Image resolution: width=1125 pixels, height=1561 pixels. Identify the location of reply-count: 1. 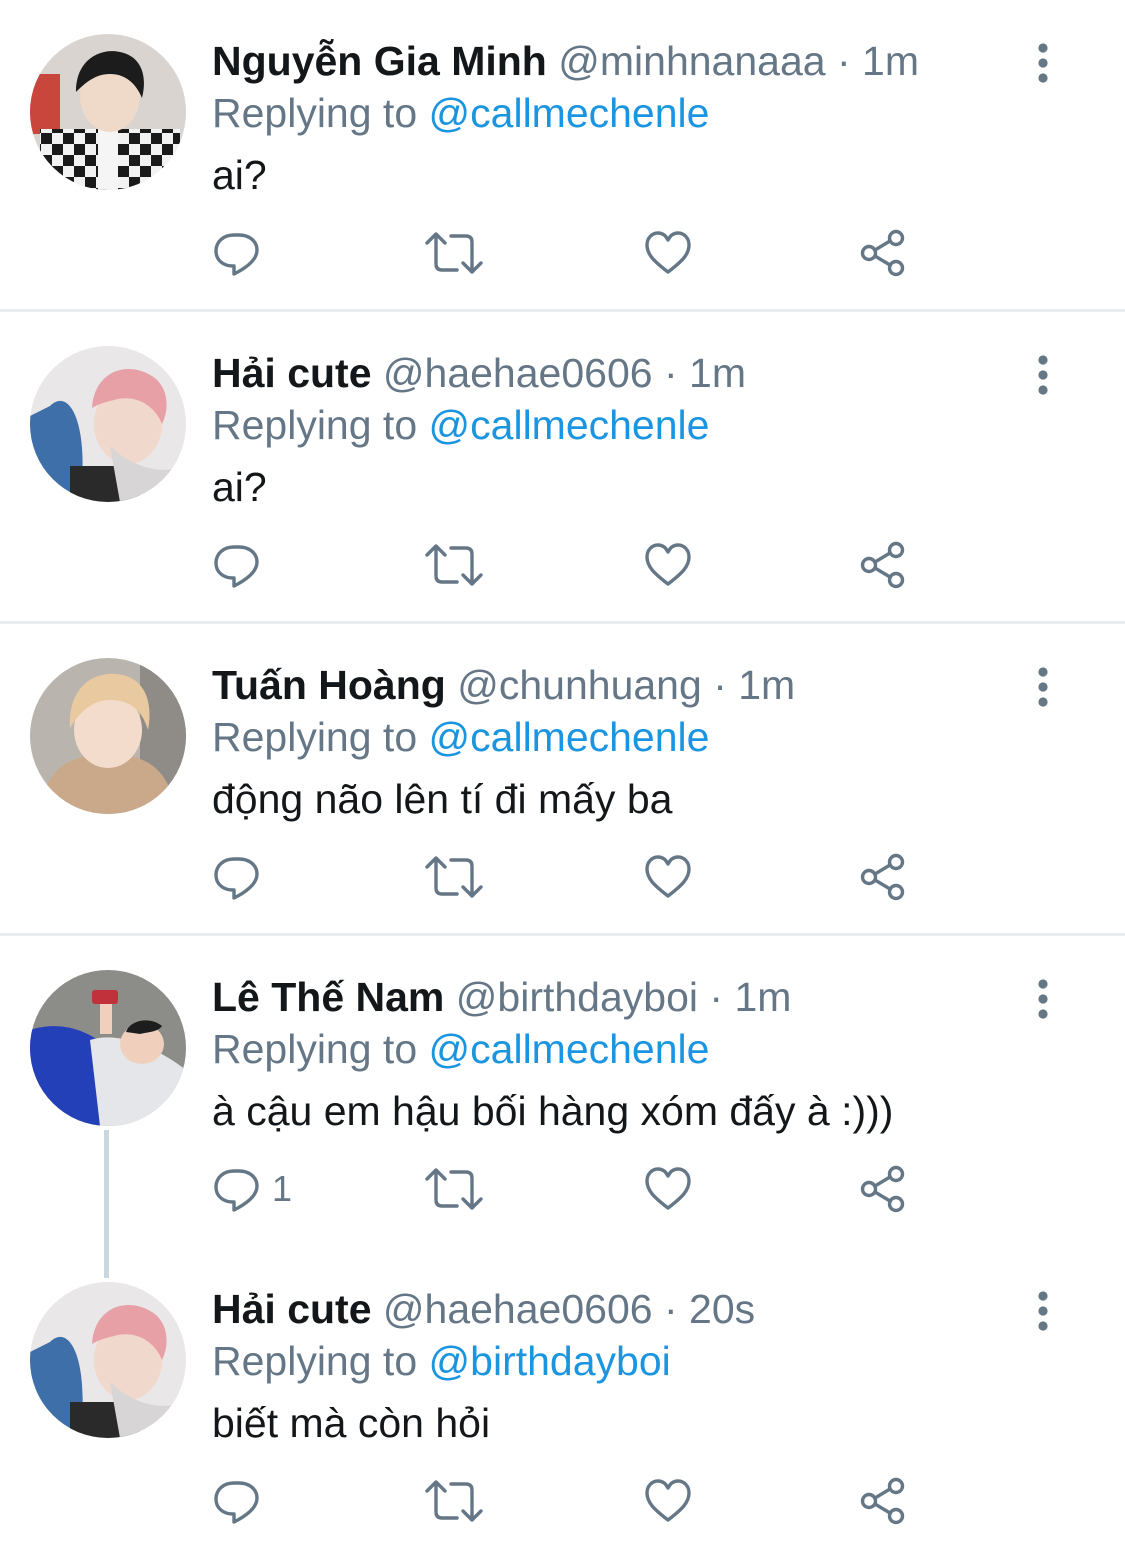
(282, 1188).